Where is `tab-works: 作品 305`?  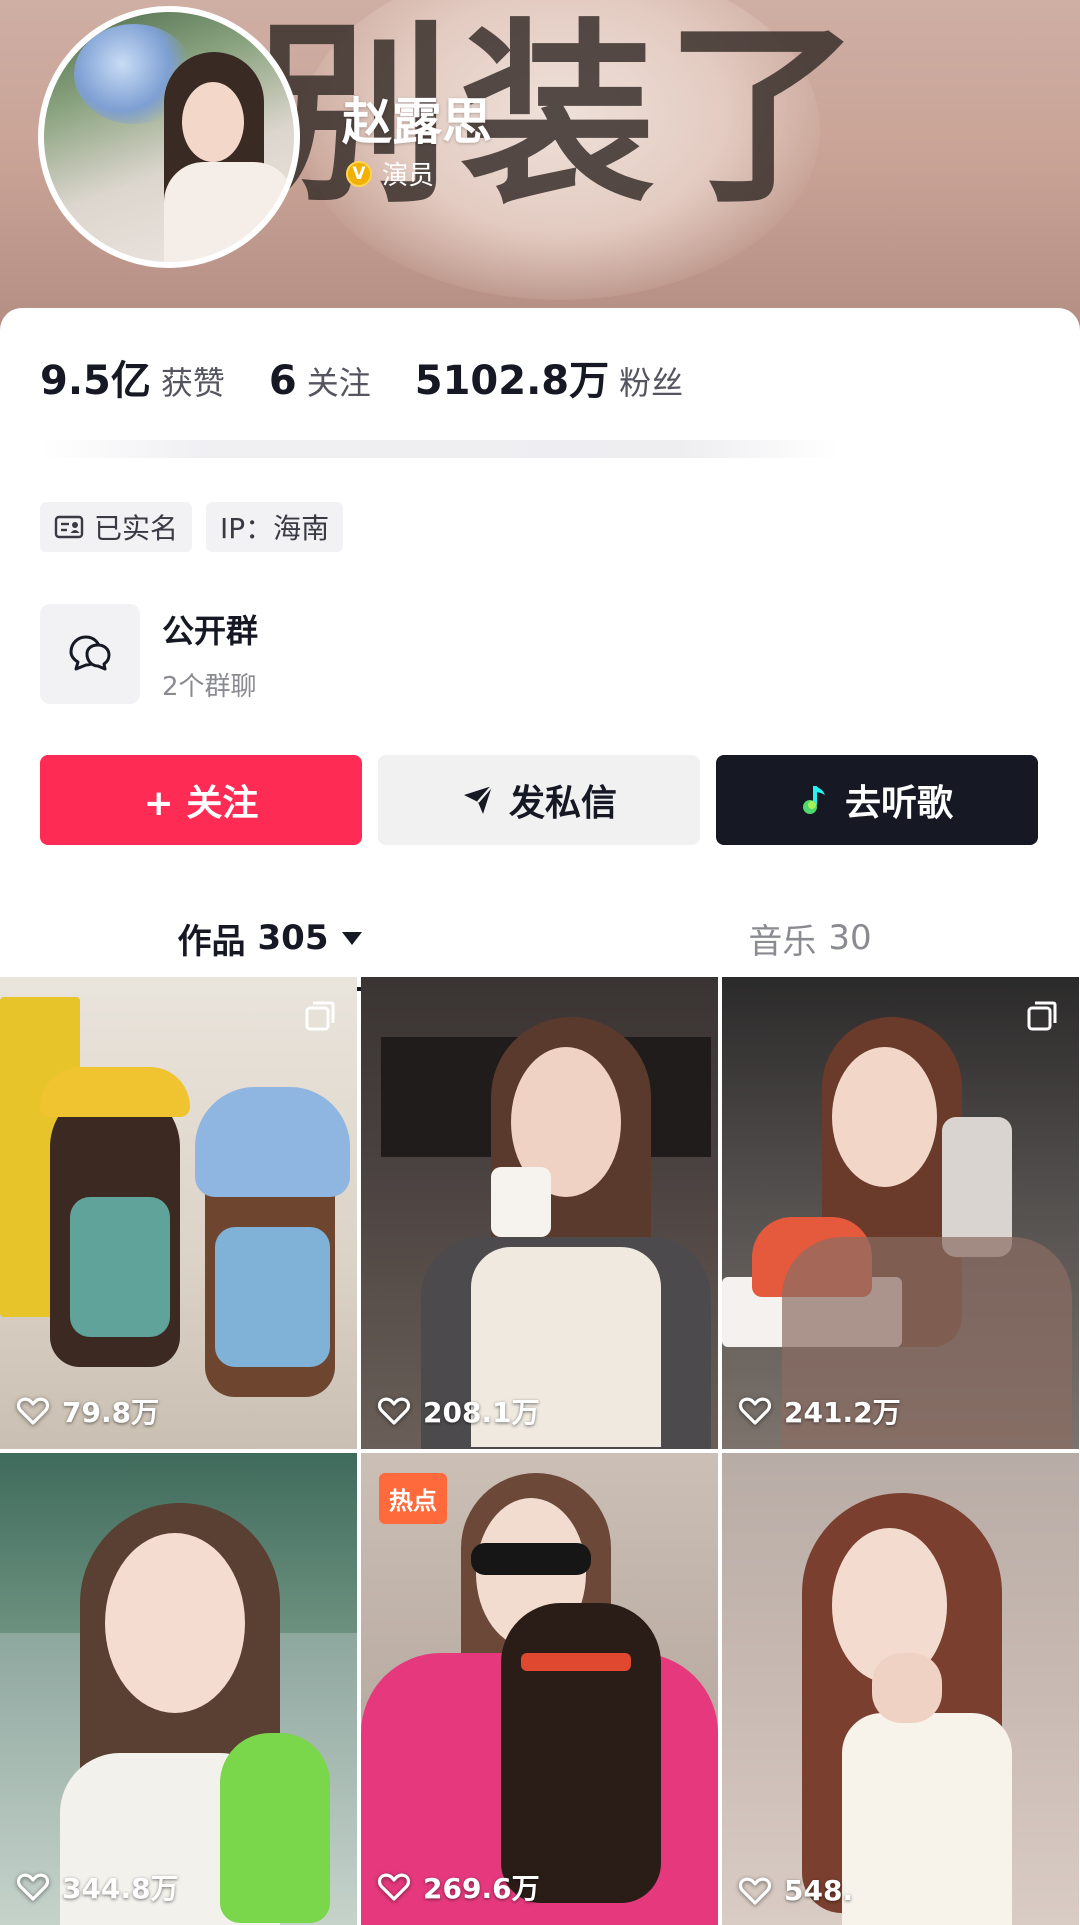
tab-works: 作品 305 is located at coordinates (270, 938).